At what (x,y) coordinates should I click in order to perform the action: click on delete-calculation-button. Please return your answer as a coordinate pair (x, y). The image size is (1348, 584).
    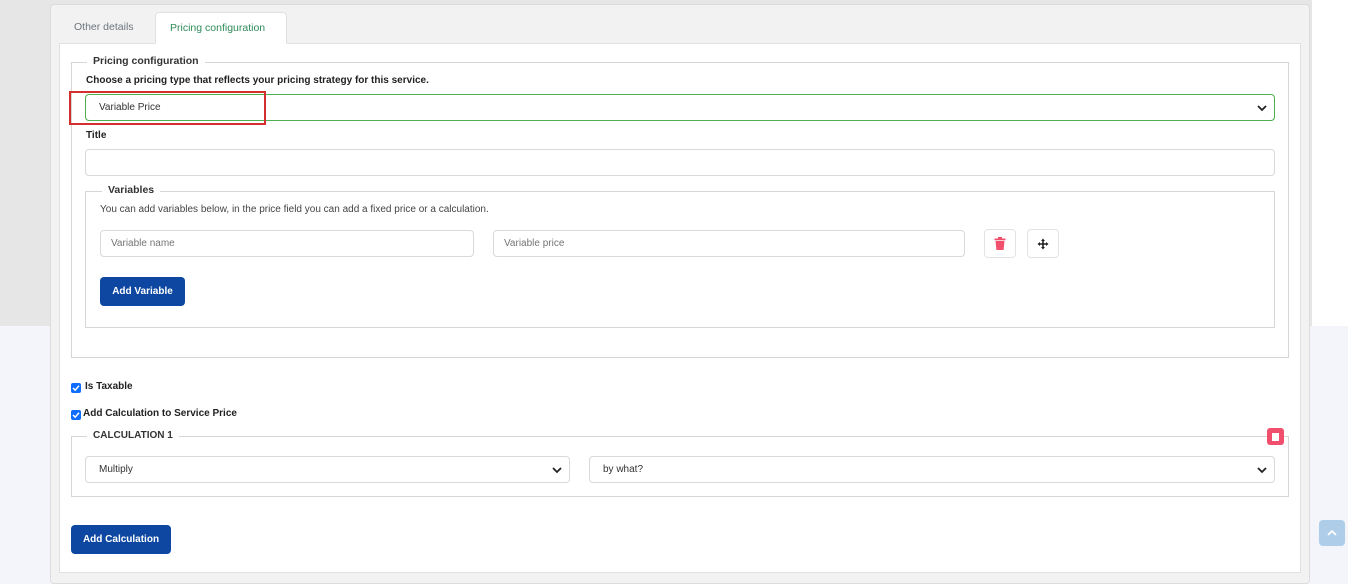
    Looking at the image, I should click on (1275, 436).